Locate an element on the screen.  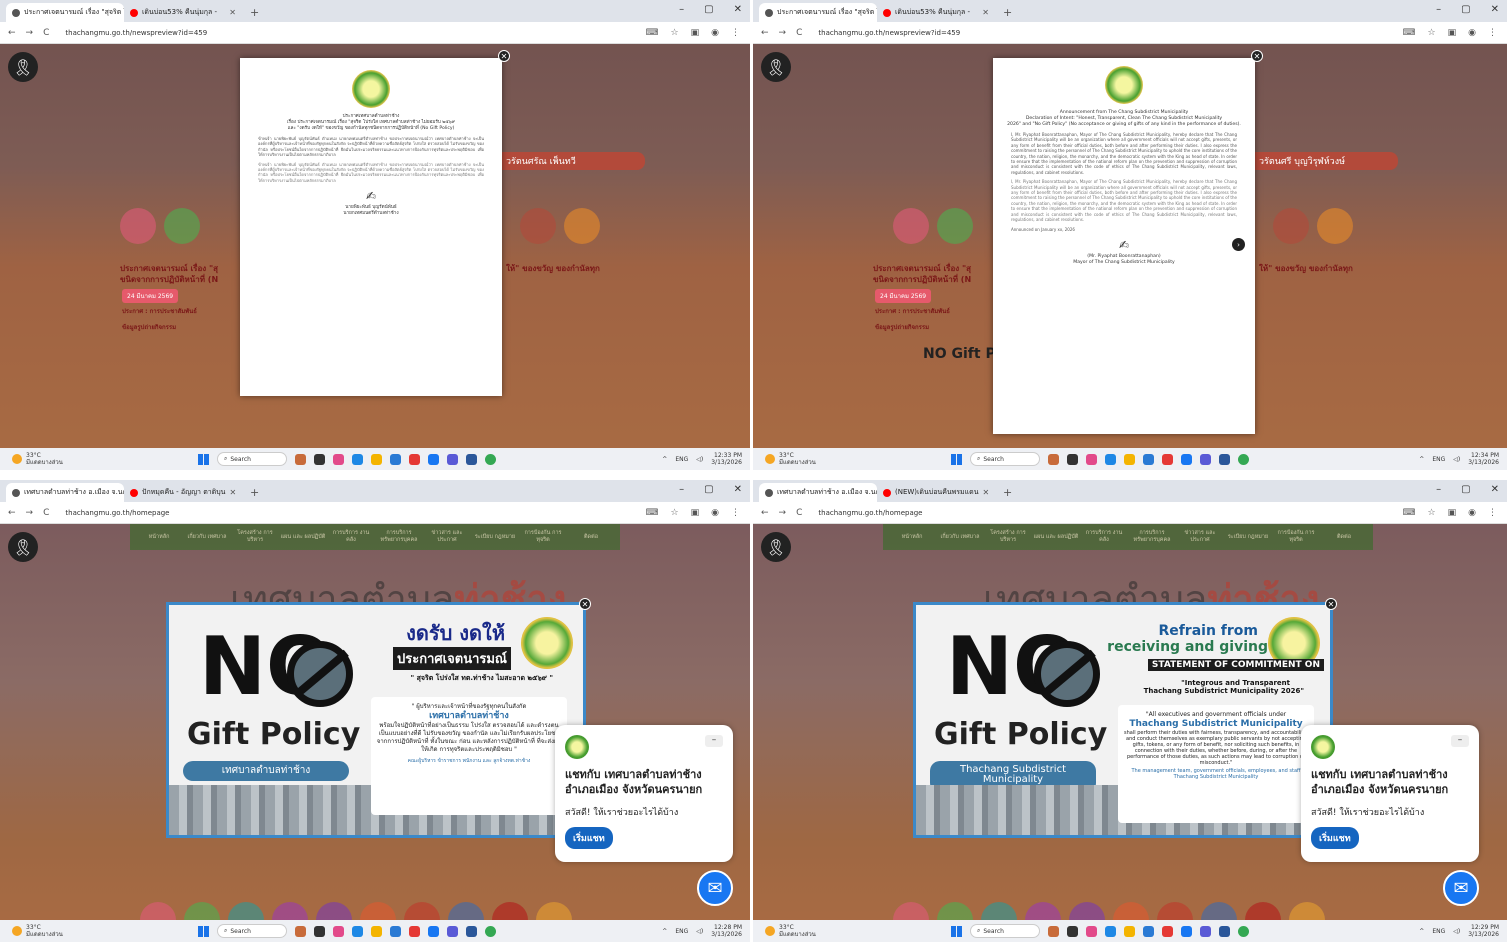
url-field: thachangmu.go.th/homepage is located at coordinates (117, 513).